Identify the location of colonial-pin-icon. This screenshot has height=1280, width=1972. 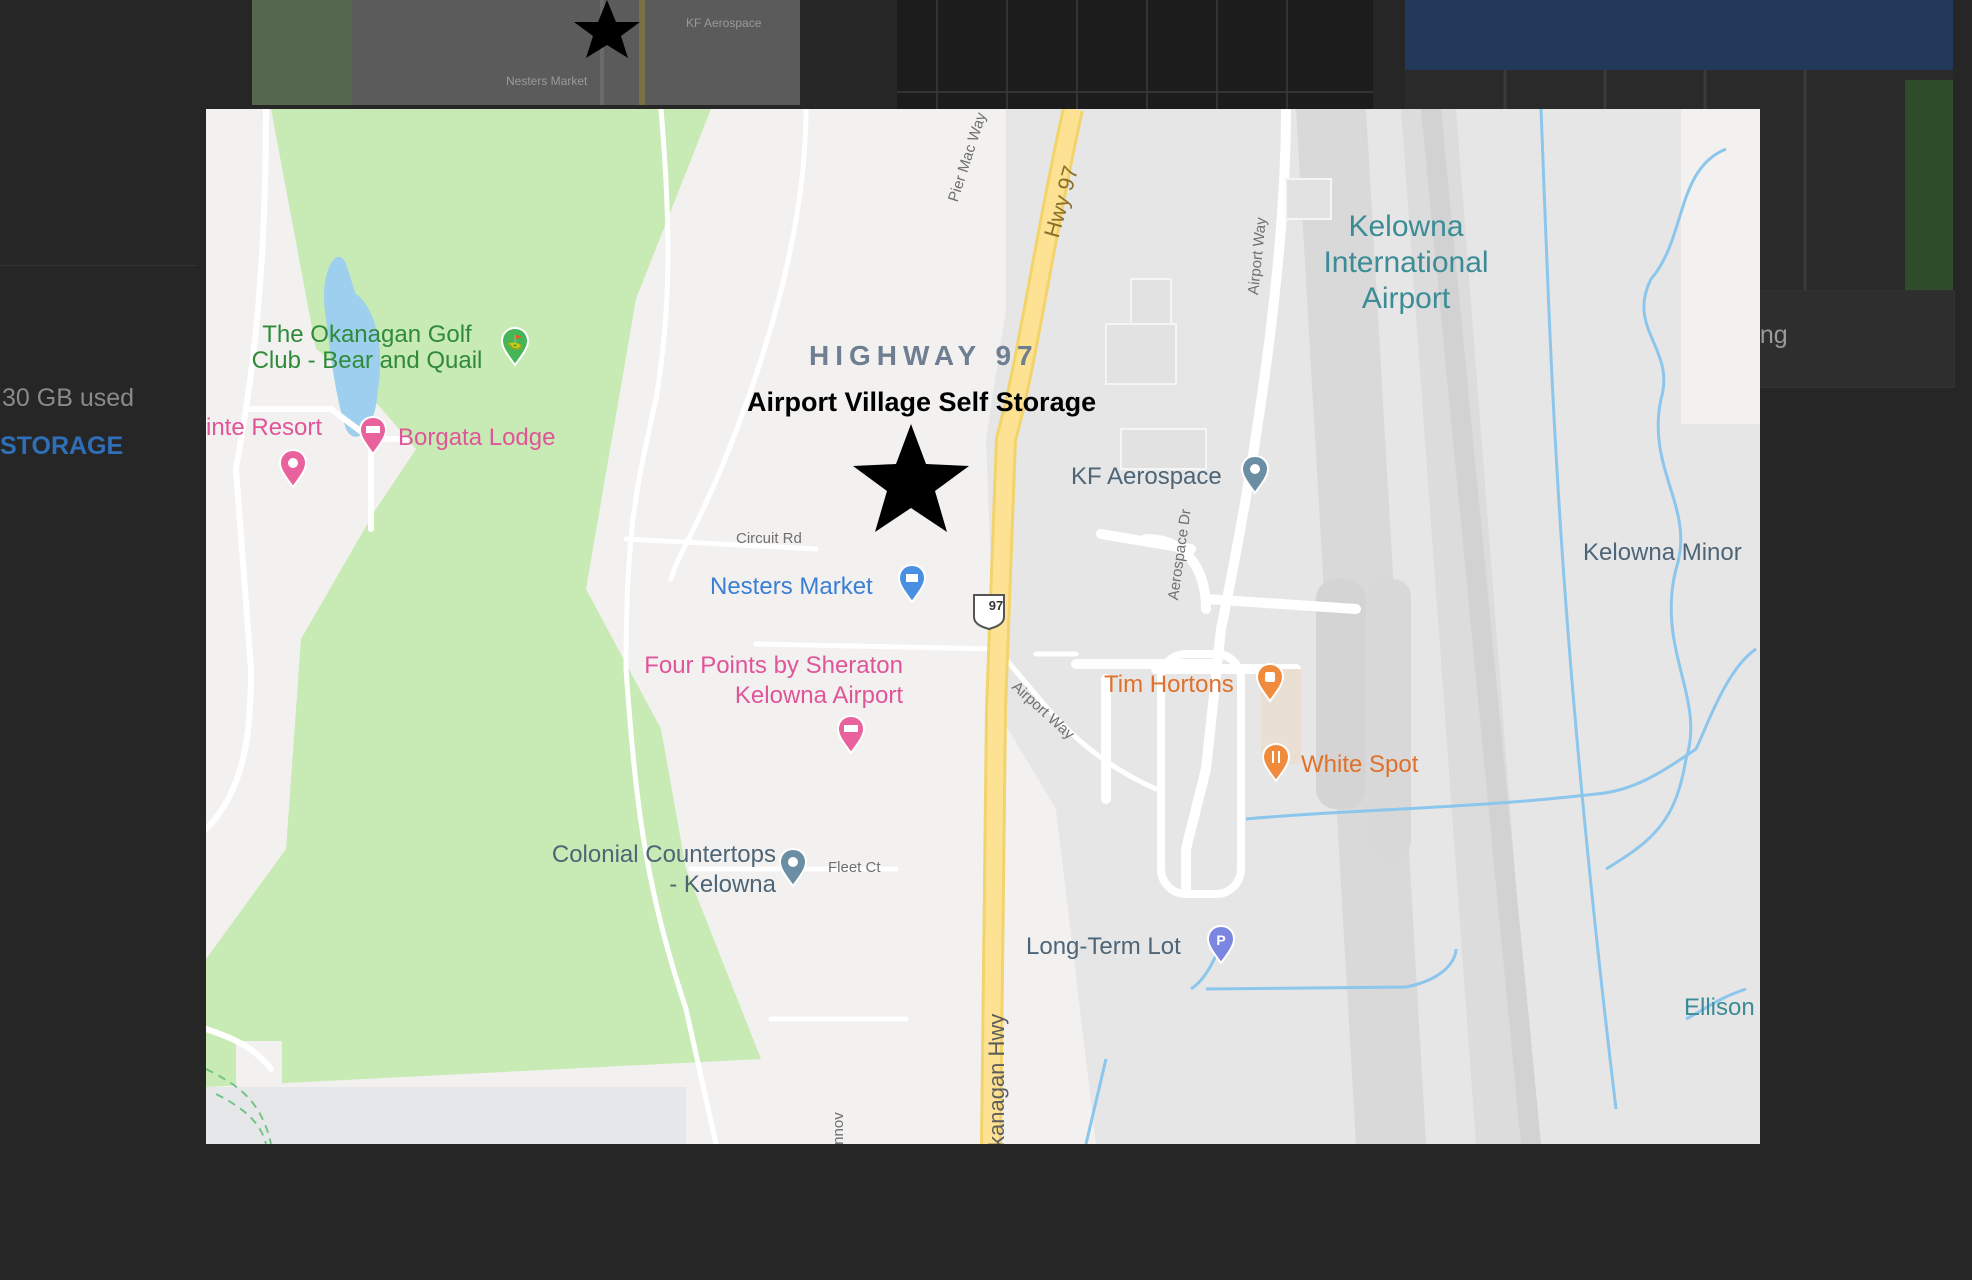
(793, 868).